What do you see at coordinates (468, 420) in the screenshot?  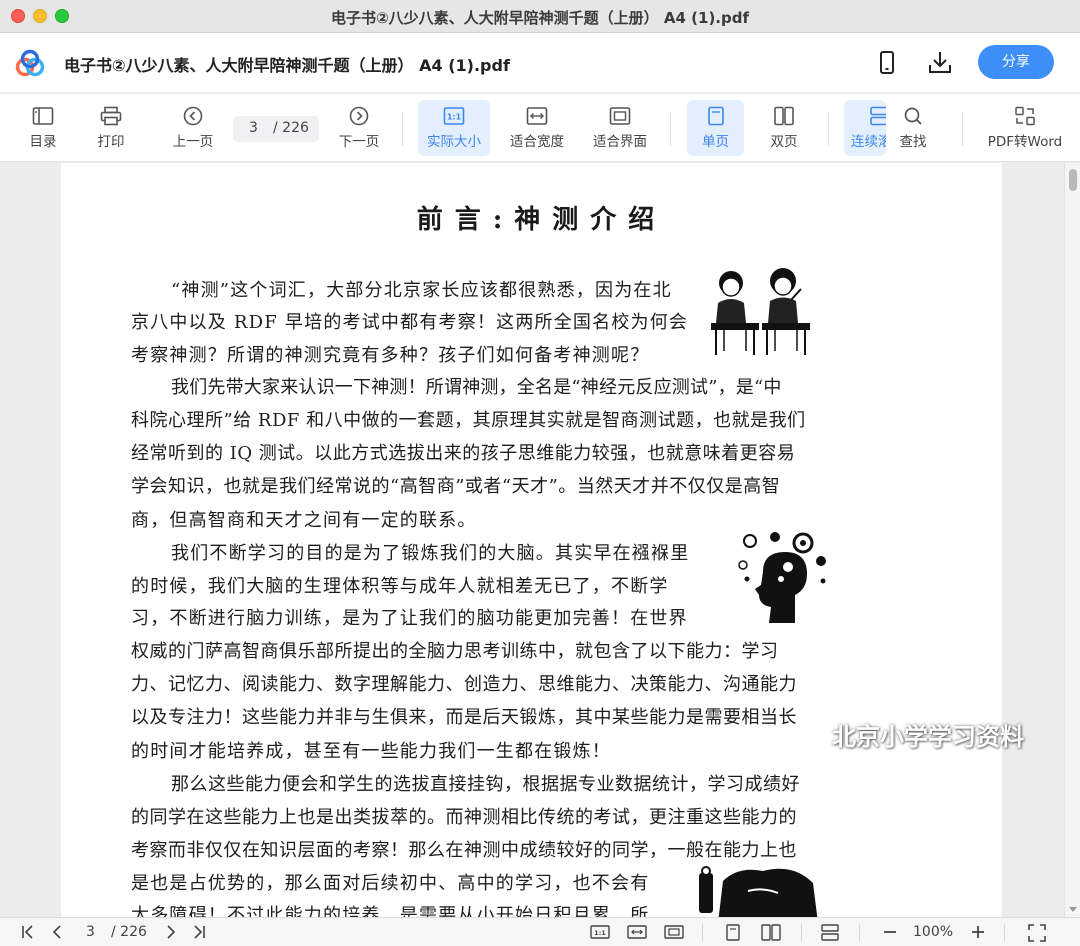 I see `text-line: 科院心理所”给 RDF 和八中做的一套题，其原理其实就是智商测试题，也就是我们` at bounding box center [468, 420].